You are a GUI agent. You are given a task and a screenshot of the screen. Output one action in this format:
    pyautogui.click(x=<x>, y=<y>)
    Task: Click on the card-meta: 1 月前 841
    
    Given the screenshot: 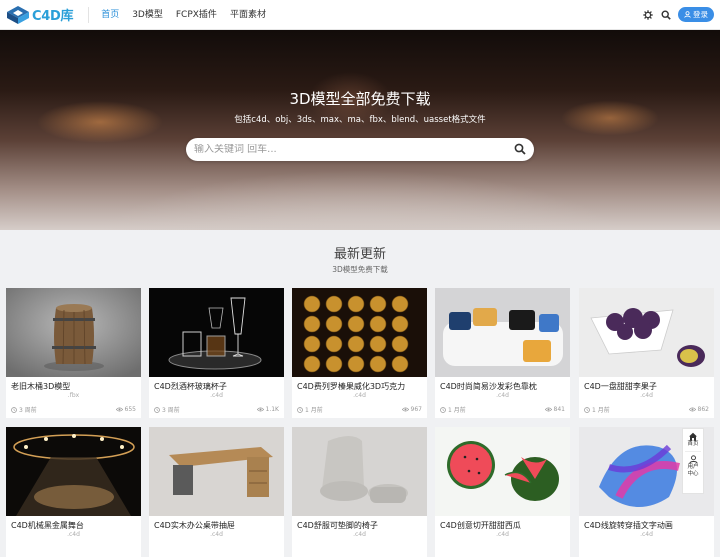 What is the action you would take?
    pyautogui.click(x=502, y=409)
    